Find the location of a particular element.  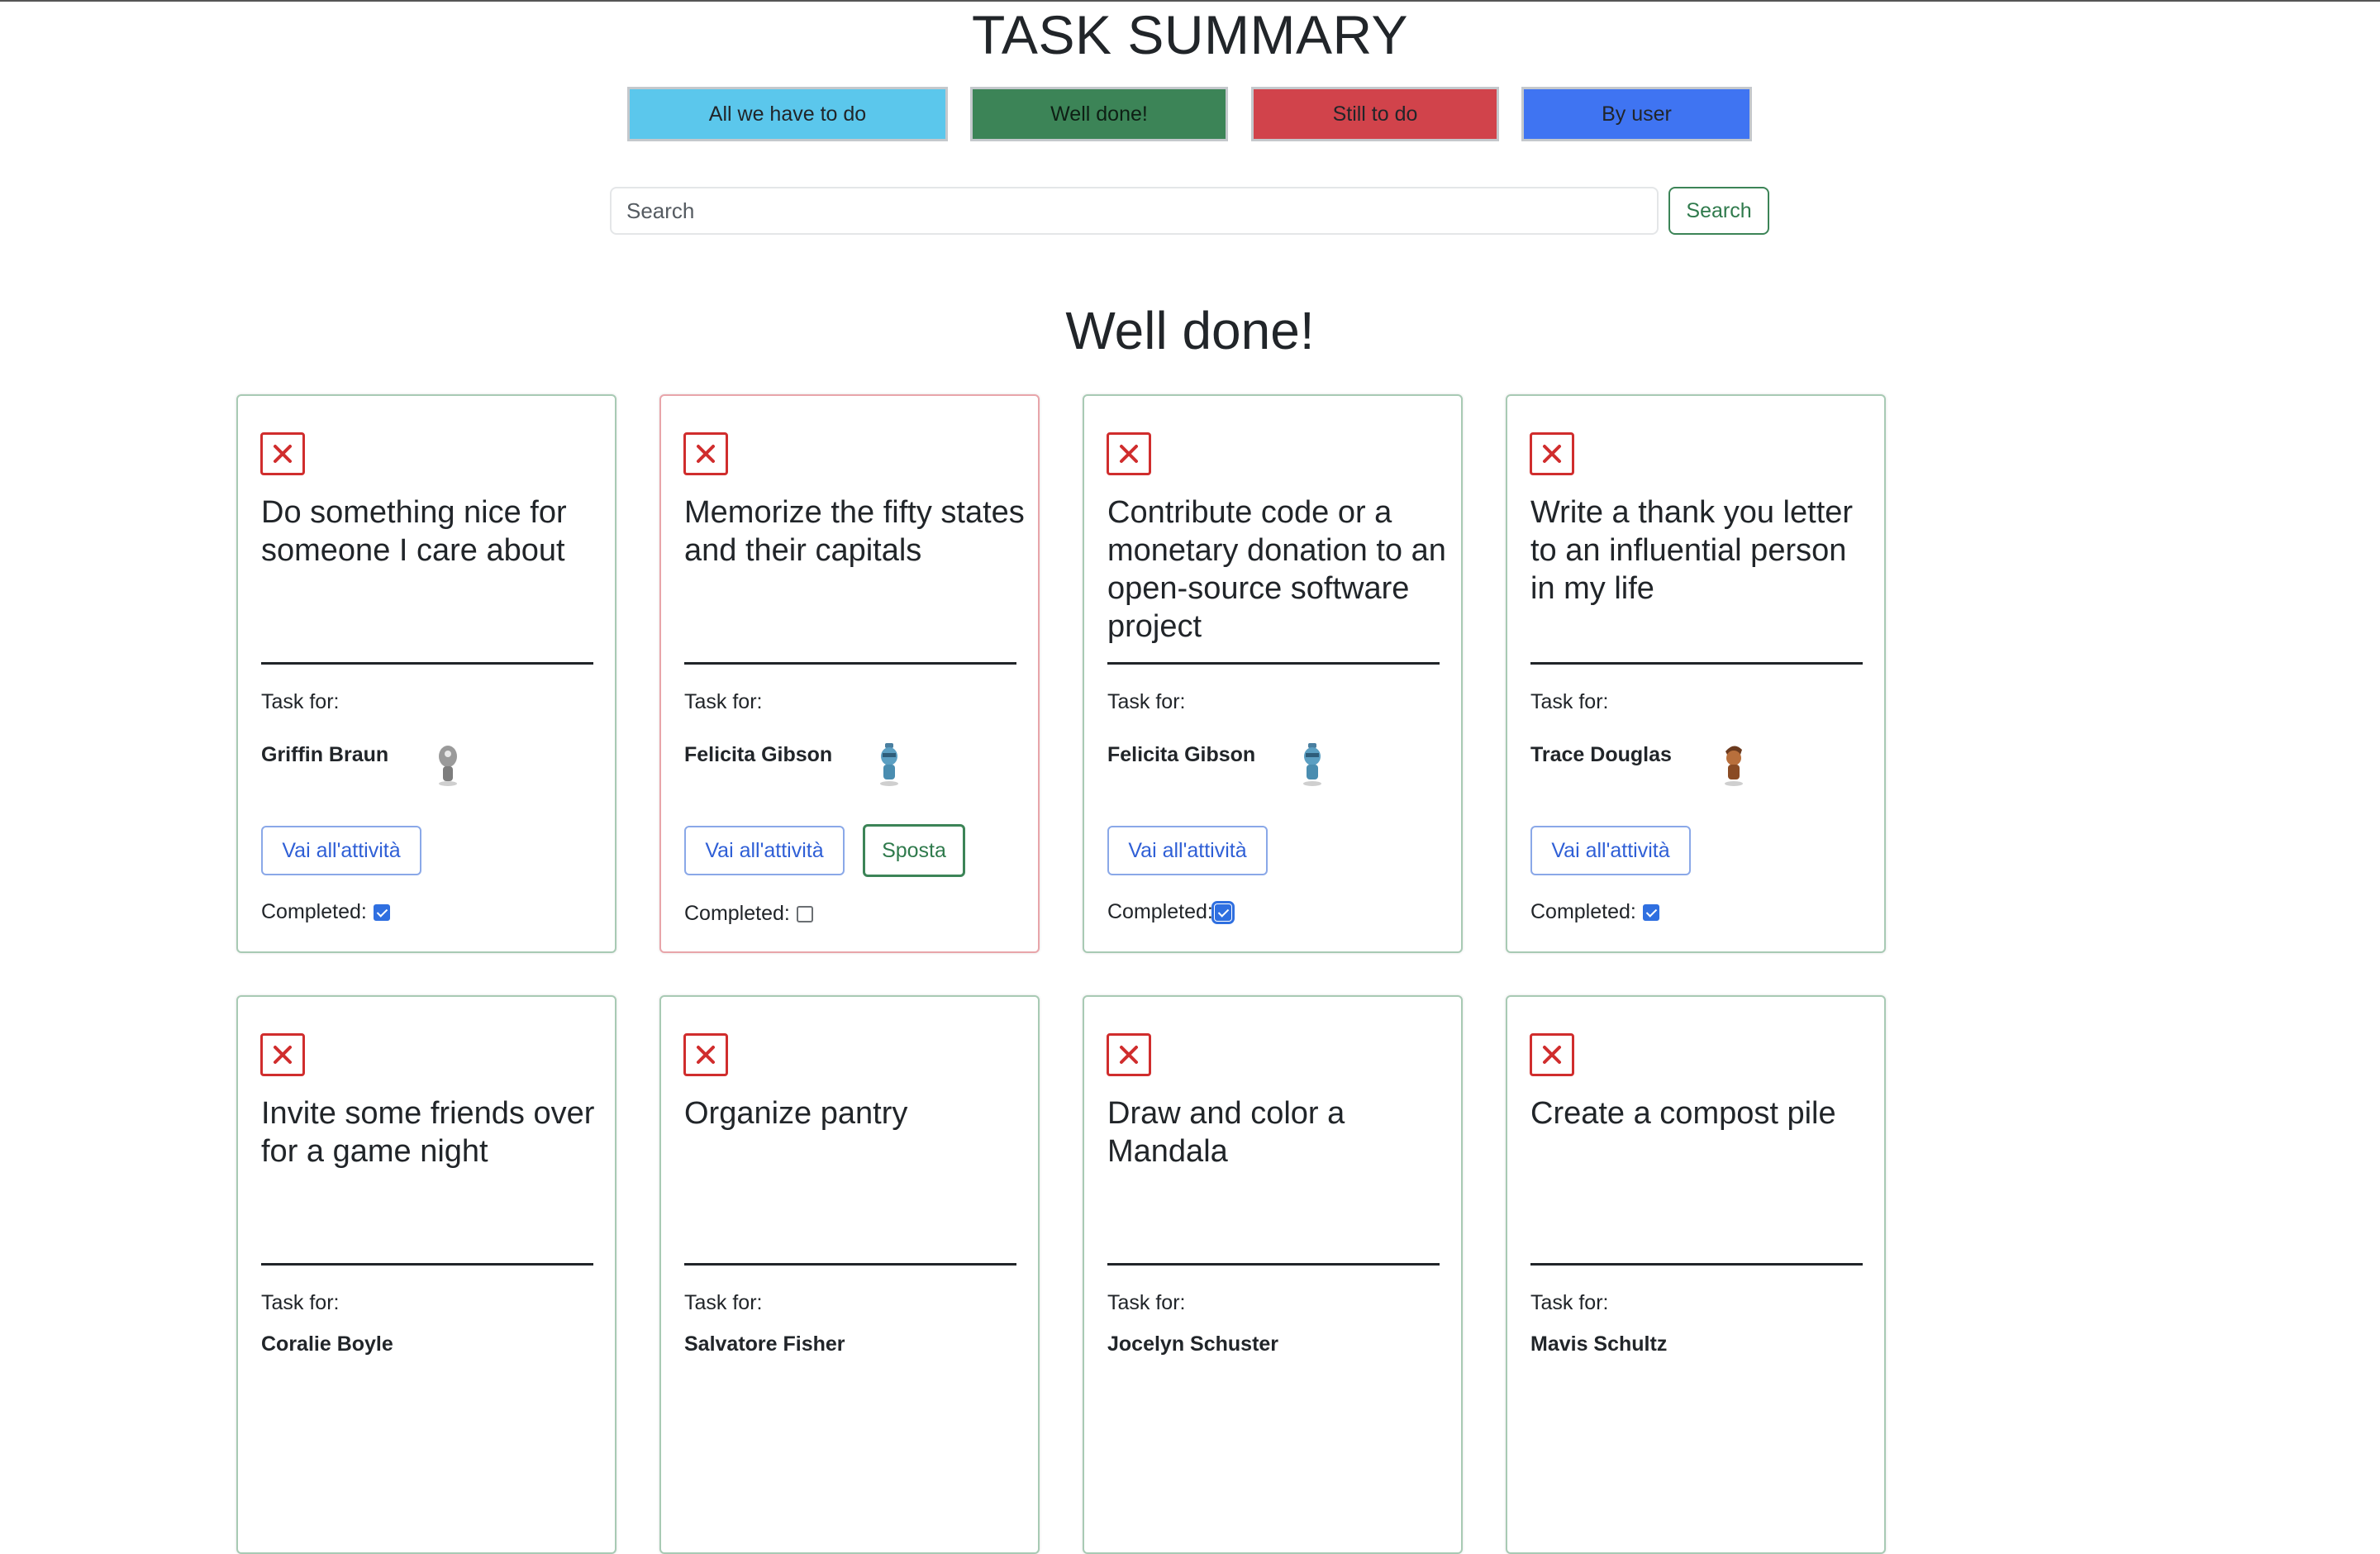

filter-done-button: Well done! is located at coordinates (1099, 114).